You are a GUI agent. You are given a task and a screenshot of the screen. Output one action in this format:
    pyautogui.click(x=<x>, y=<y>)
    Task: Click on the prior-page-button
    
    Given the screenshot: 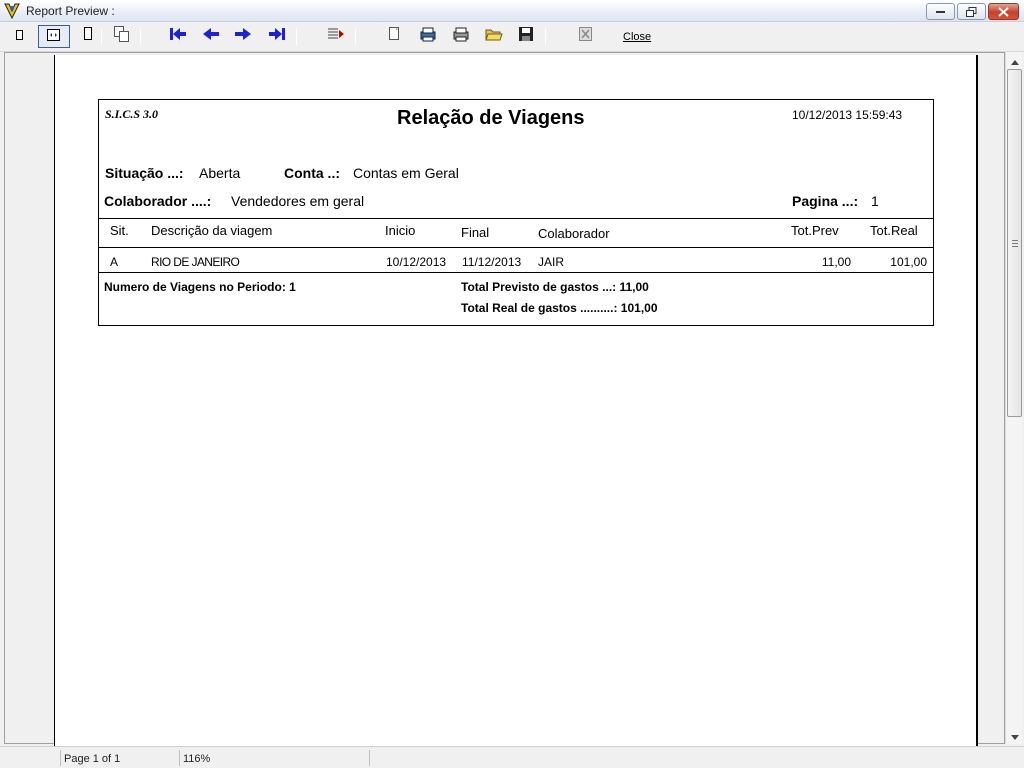 What is the action you would take?
    pyautogui.click(x=211, y=36)
    